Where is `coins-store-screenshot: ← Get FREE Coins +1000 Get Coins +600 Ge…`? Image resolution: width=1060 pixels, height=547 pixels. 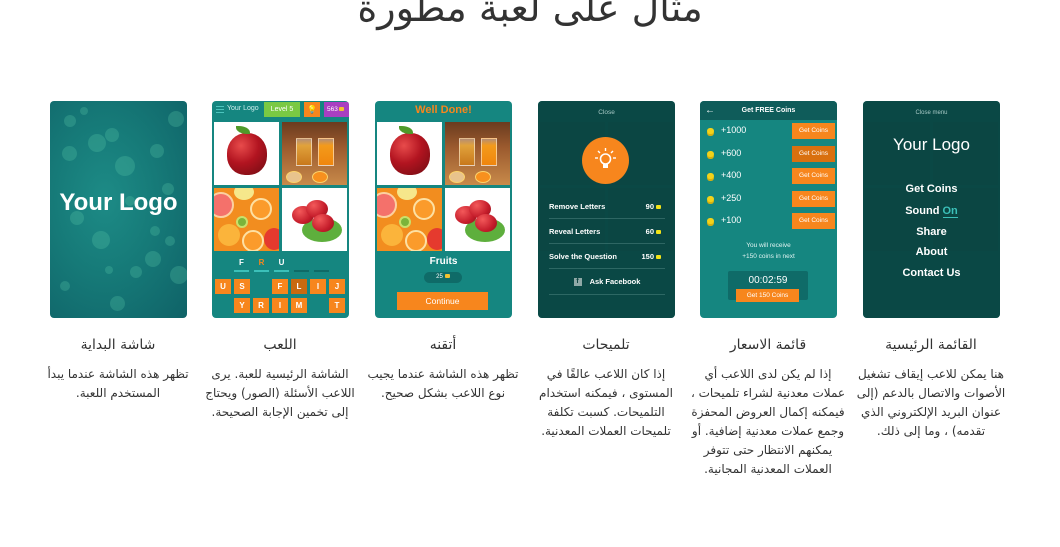
coins-store-screenshot: ← Get FREE Coins +1000 Get Coins +600 Ge… is located at coordinates (768, 209).